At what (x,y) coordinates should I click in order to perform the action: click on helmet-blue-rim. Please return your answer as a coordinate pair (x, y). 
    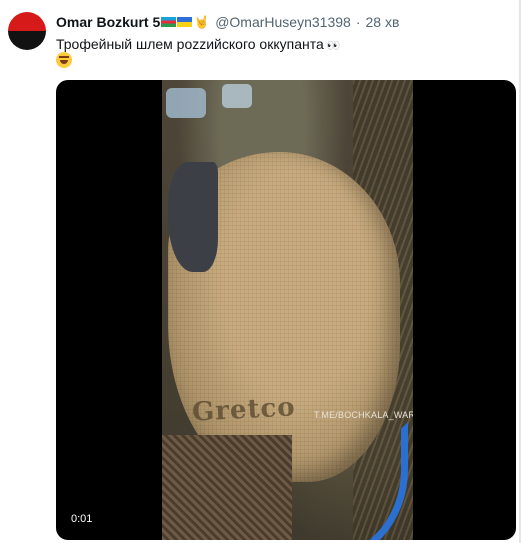
    Looking at the image, I should click on (341, 481).